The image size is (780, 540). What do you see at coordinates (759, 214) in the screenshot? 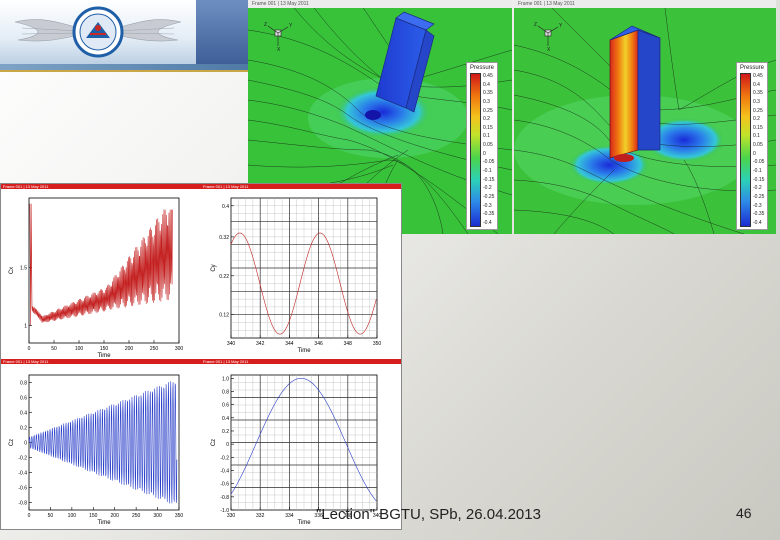
I see `legend-label: -0.35` at bounding box center [759, 214].